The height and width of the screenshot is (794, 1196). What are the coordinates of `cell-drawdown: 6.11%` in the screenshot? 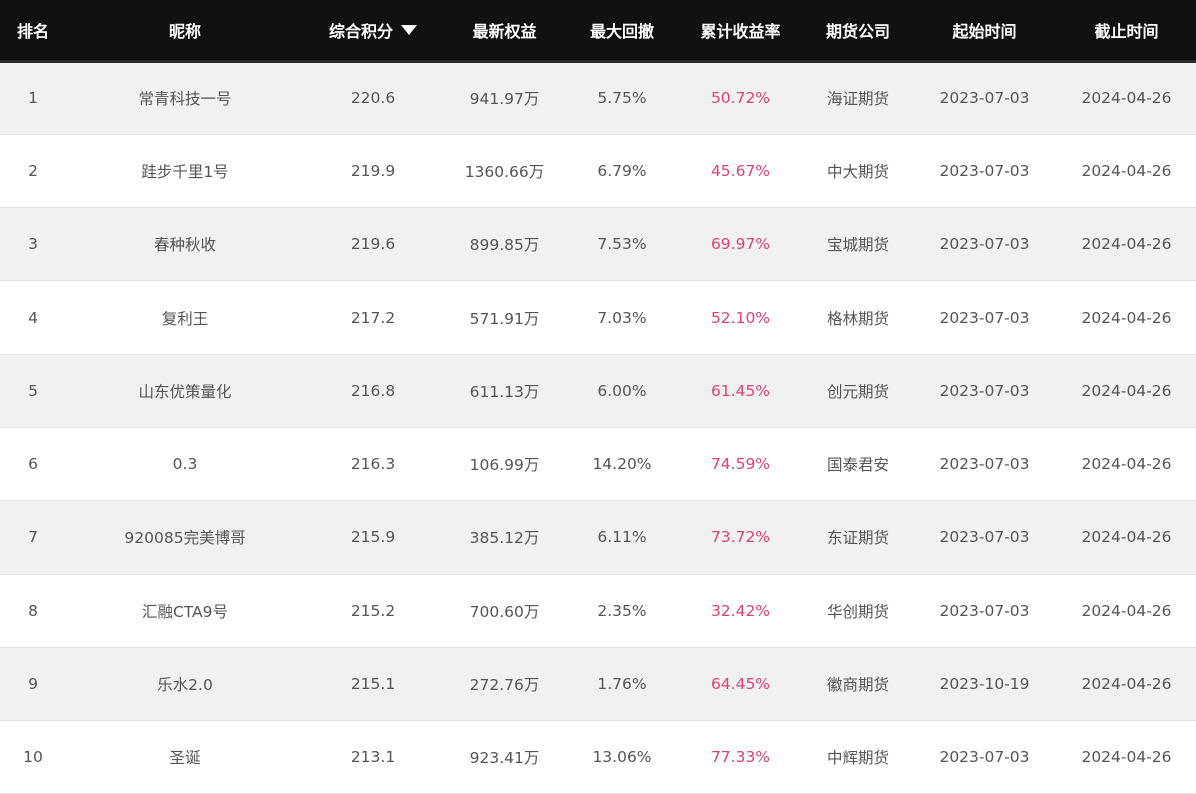 It's located at (622, 537).